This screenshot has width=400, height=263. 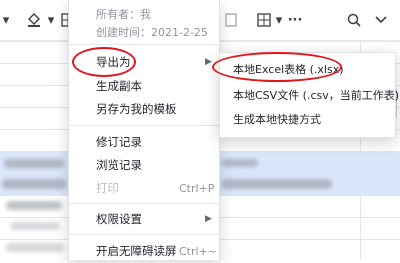 I want to click on export-csv-item: 本地CSV文件 (.csv，当前工作表), so click(x=309, y=95).